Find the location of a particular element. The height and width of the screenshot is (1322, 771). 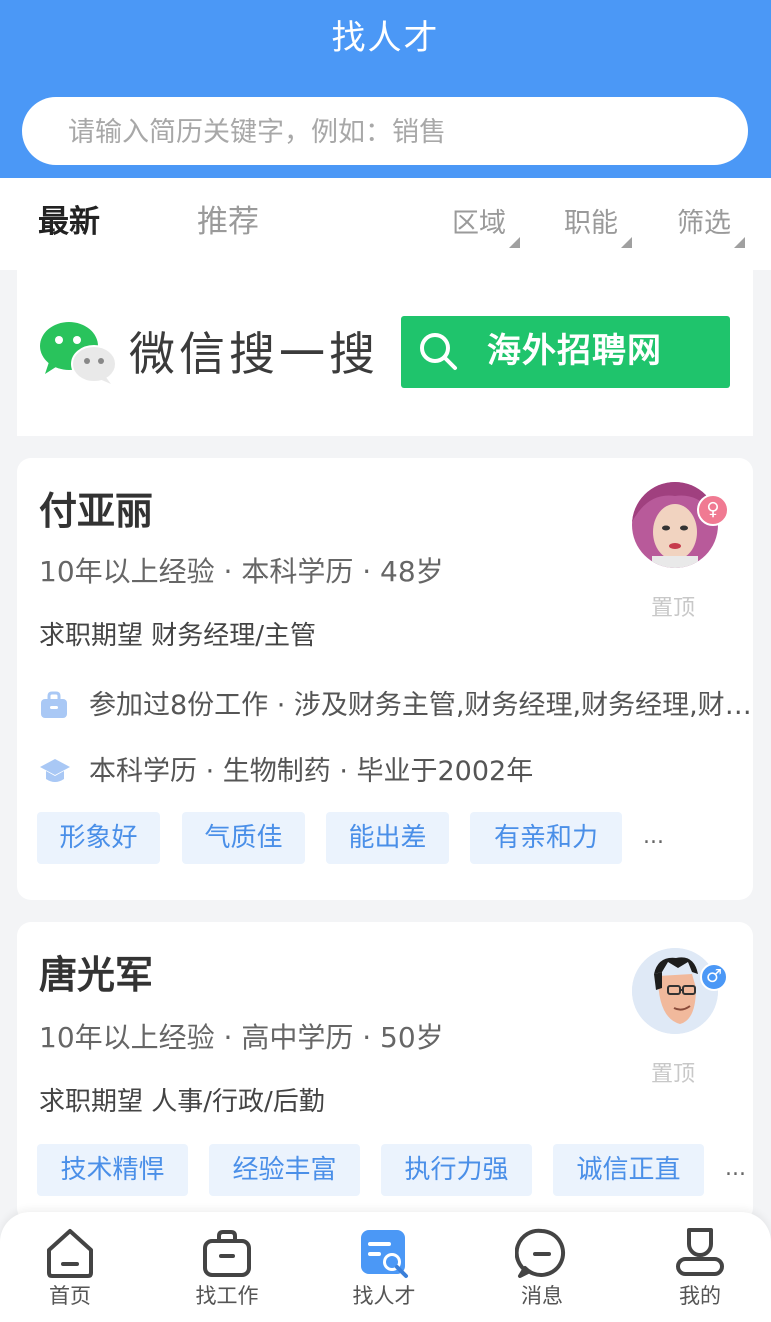

tabs-bar: 最新 推荐 区域 职能 筛选 is located at coordinates (385, 224).